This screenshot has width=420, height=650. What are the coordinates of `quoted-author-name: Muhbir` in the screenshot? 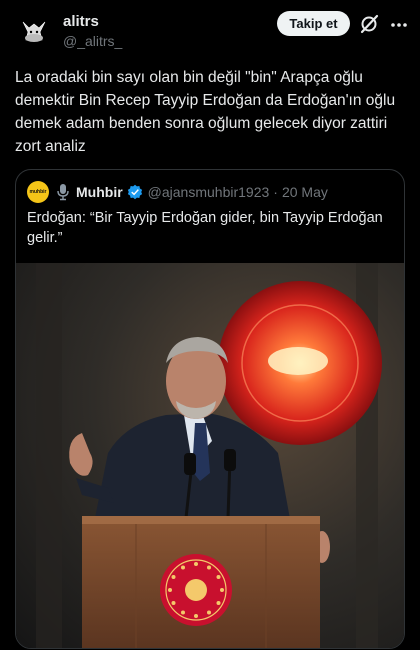 It's located at (99, 192).